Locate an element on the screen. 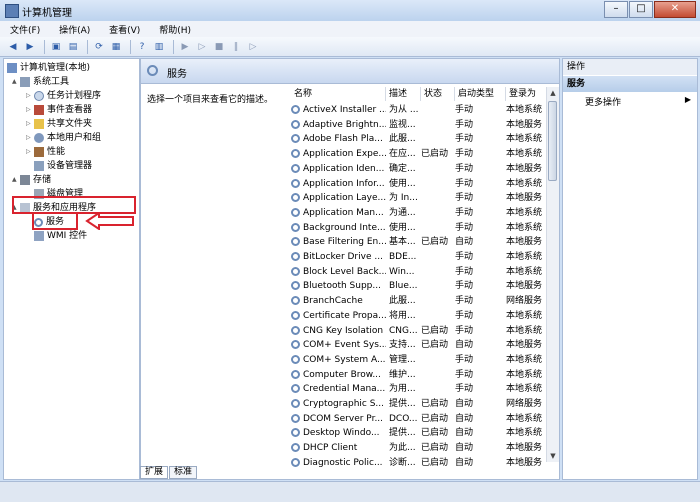 The width and height of the screenshot is (700, 502). table-row: Bluetooth Supp... Blue... 手动 本地服务 is located at coordinates (420, 286).